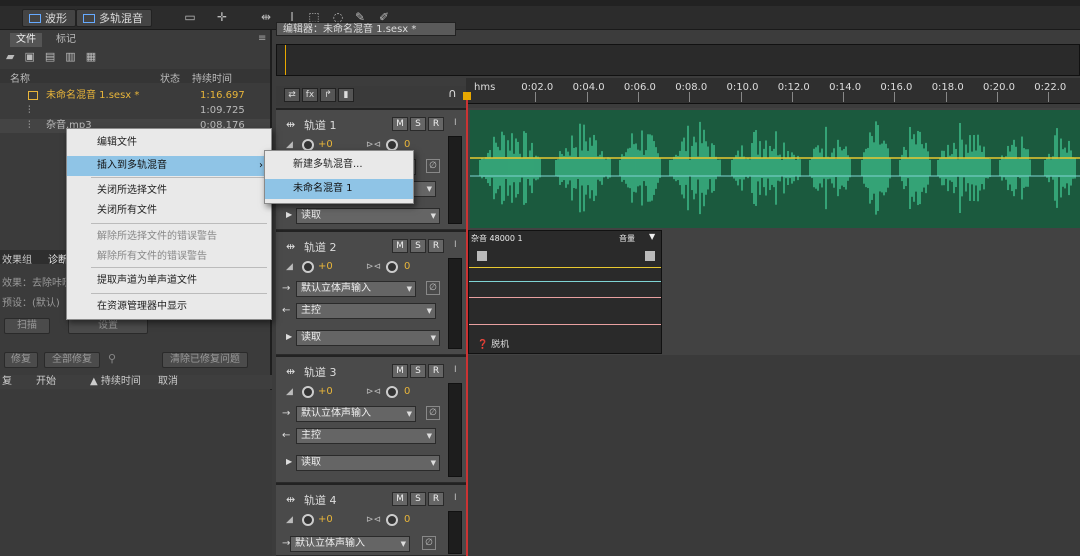 This screenshot has width=1080, height=556. Describe the element at coordinates (169, 143) in the screenshot. I see `context-menu-item: 编辑文件` at that location.